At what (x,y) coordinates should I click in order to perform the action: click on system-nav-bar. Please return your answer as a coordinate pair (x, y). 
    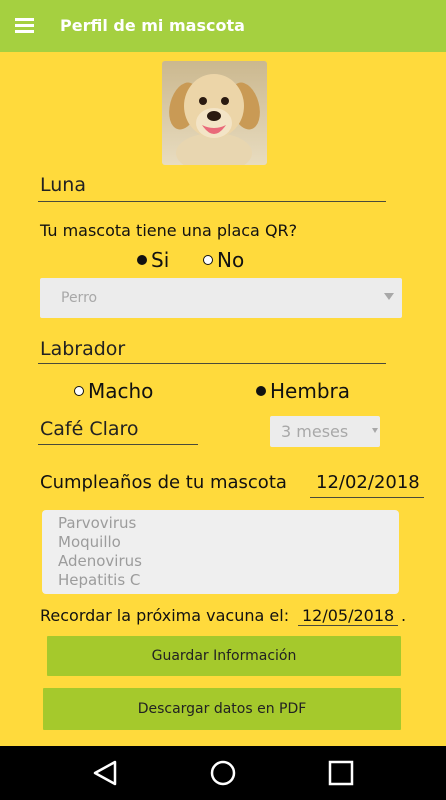
    Looking at the image, I should click on (223, 773).